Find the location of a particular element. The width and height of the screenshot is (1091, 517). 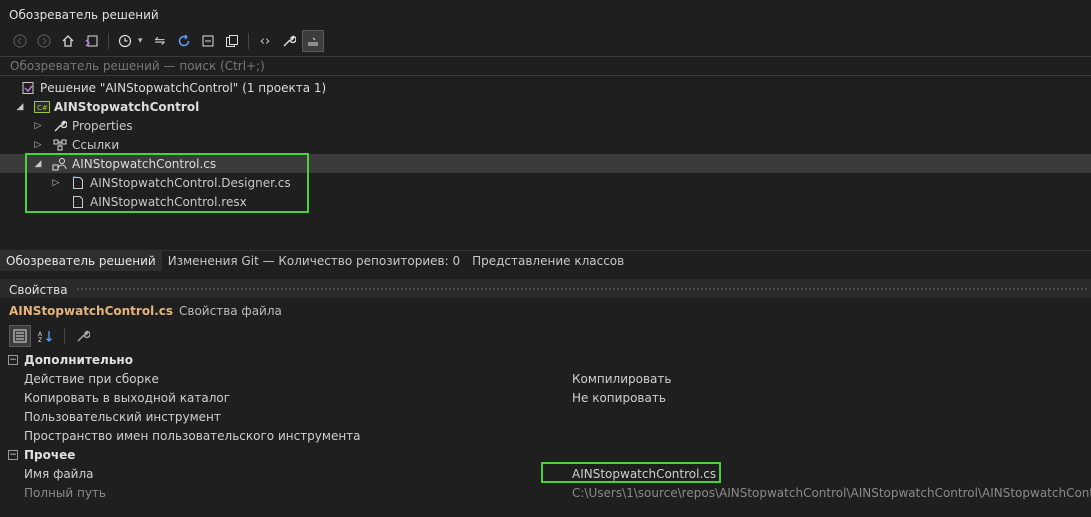

properties-title: Свойства is located at coordinates (38, 289).